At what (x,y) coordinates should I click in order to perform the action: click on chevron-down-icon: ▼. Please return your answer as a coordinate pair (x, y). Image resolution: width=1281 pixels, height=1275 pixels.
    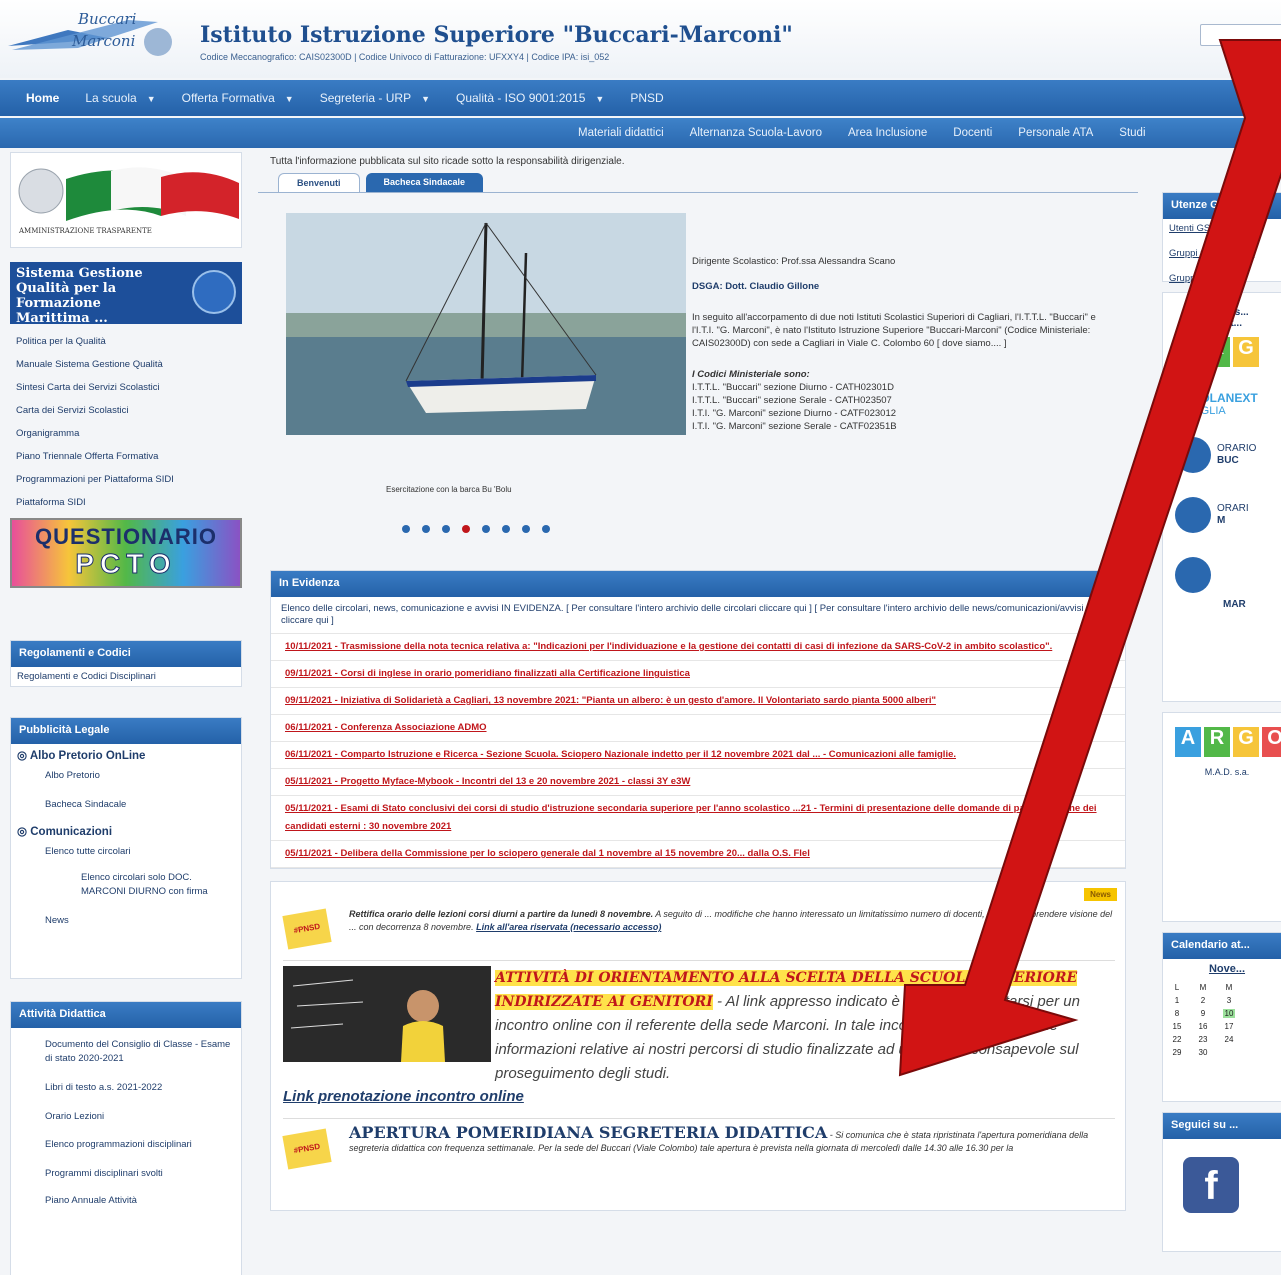
    Looking at the image, I should click on (600, 99).